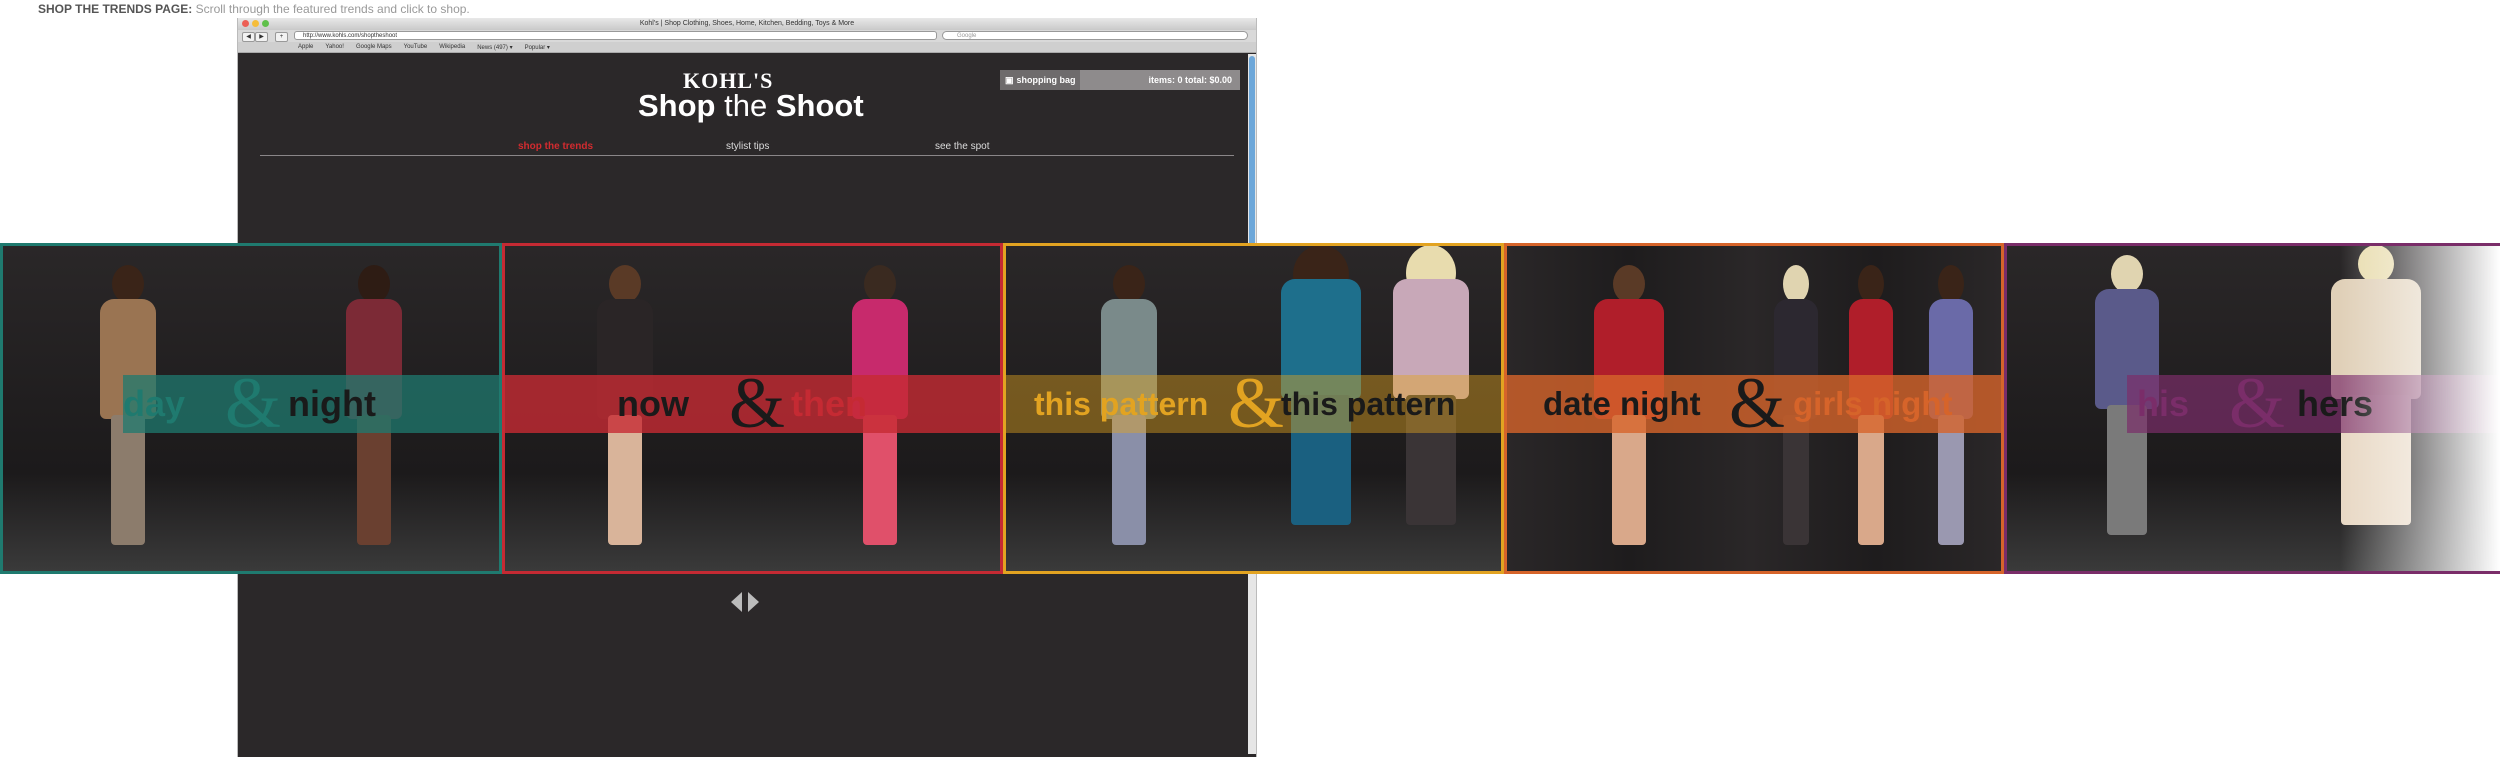 This screenshot has height=757, width=2500. I want to click on add-bookmark-button: +, so click(281, 37).